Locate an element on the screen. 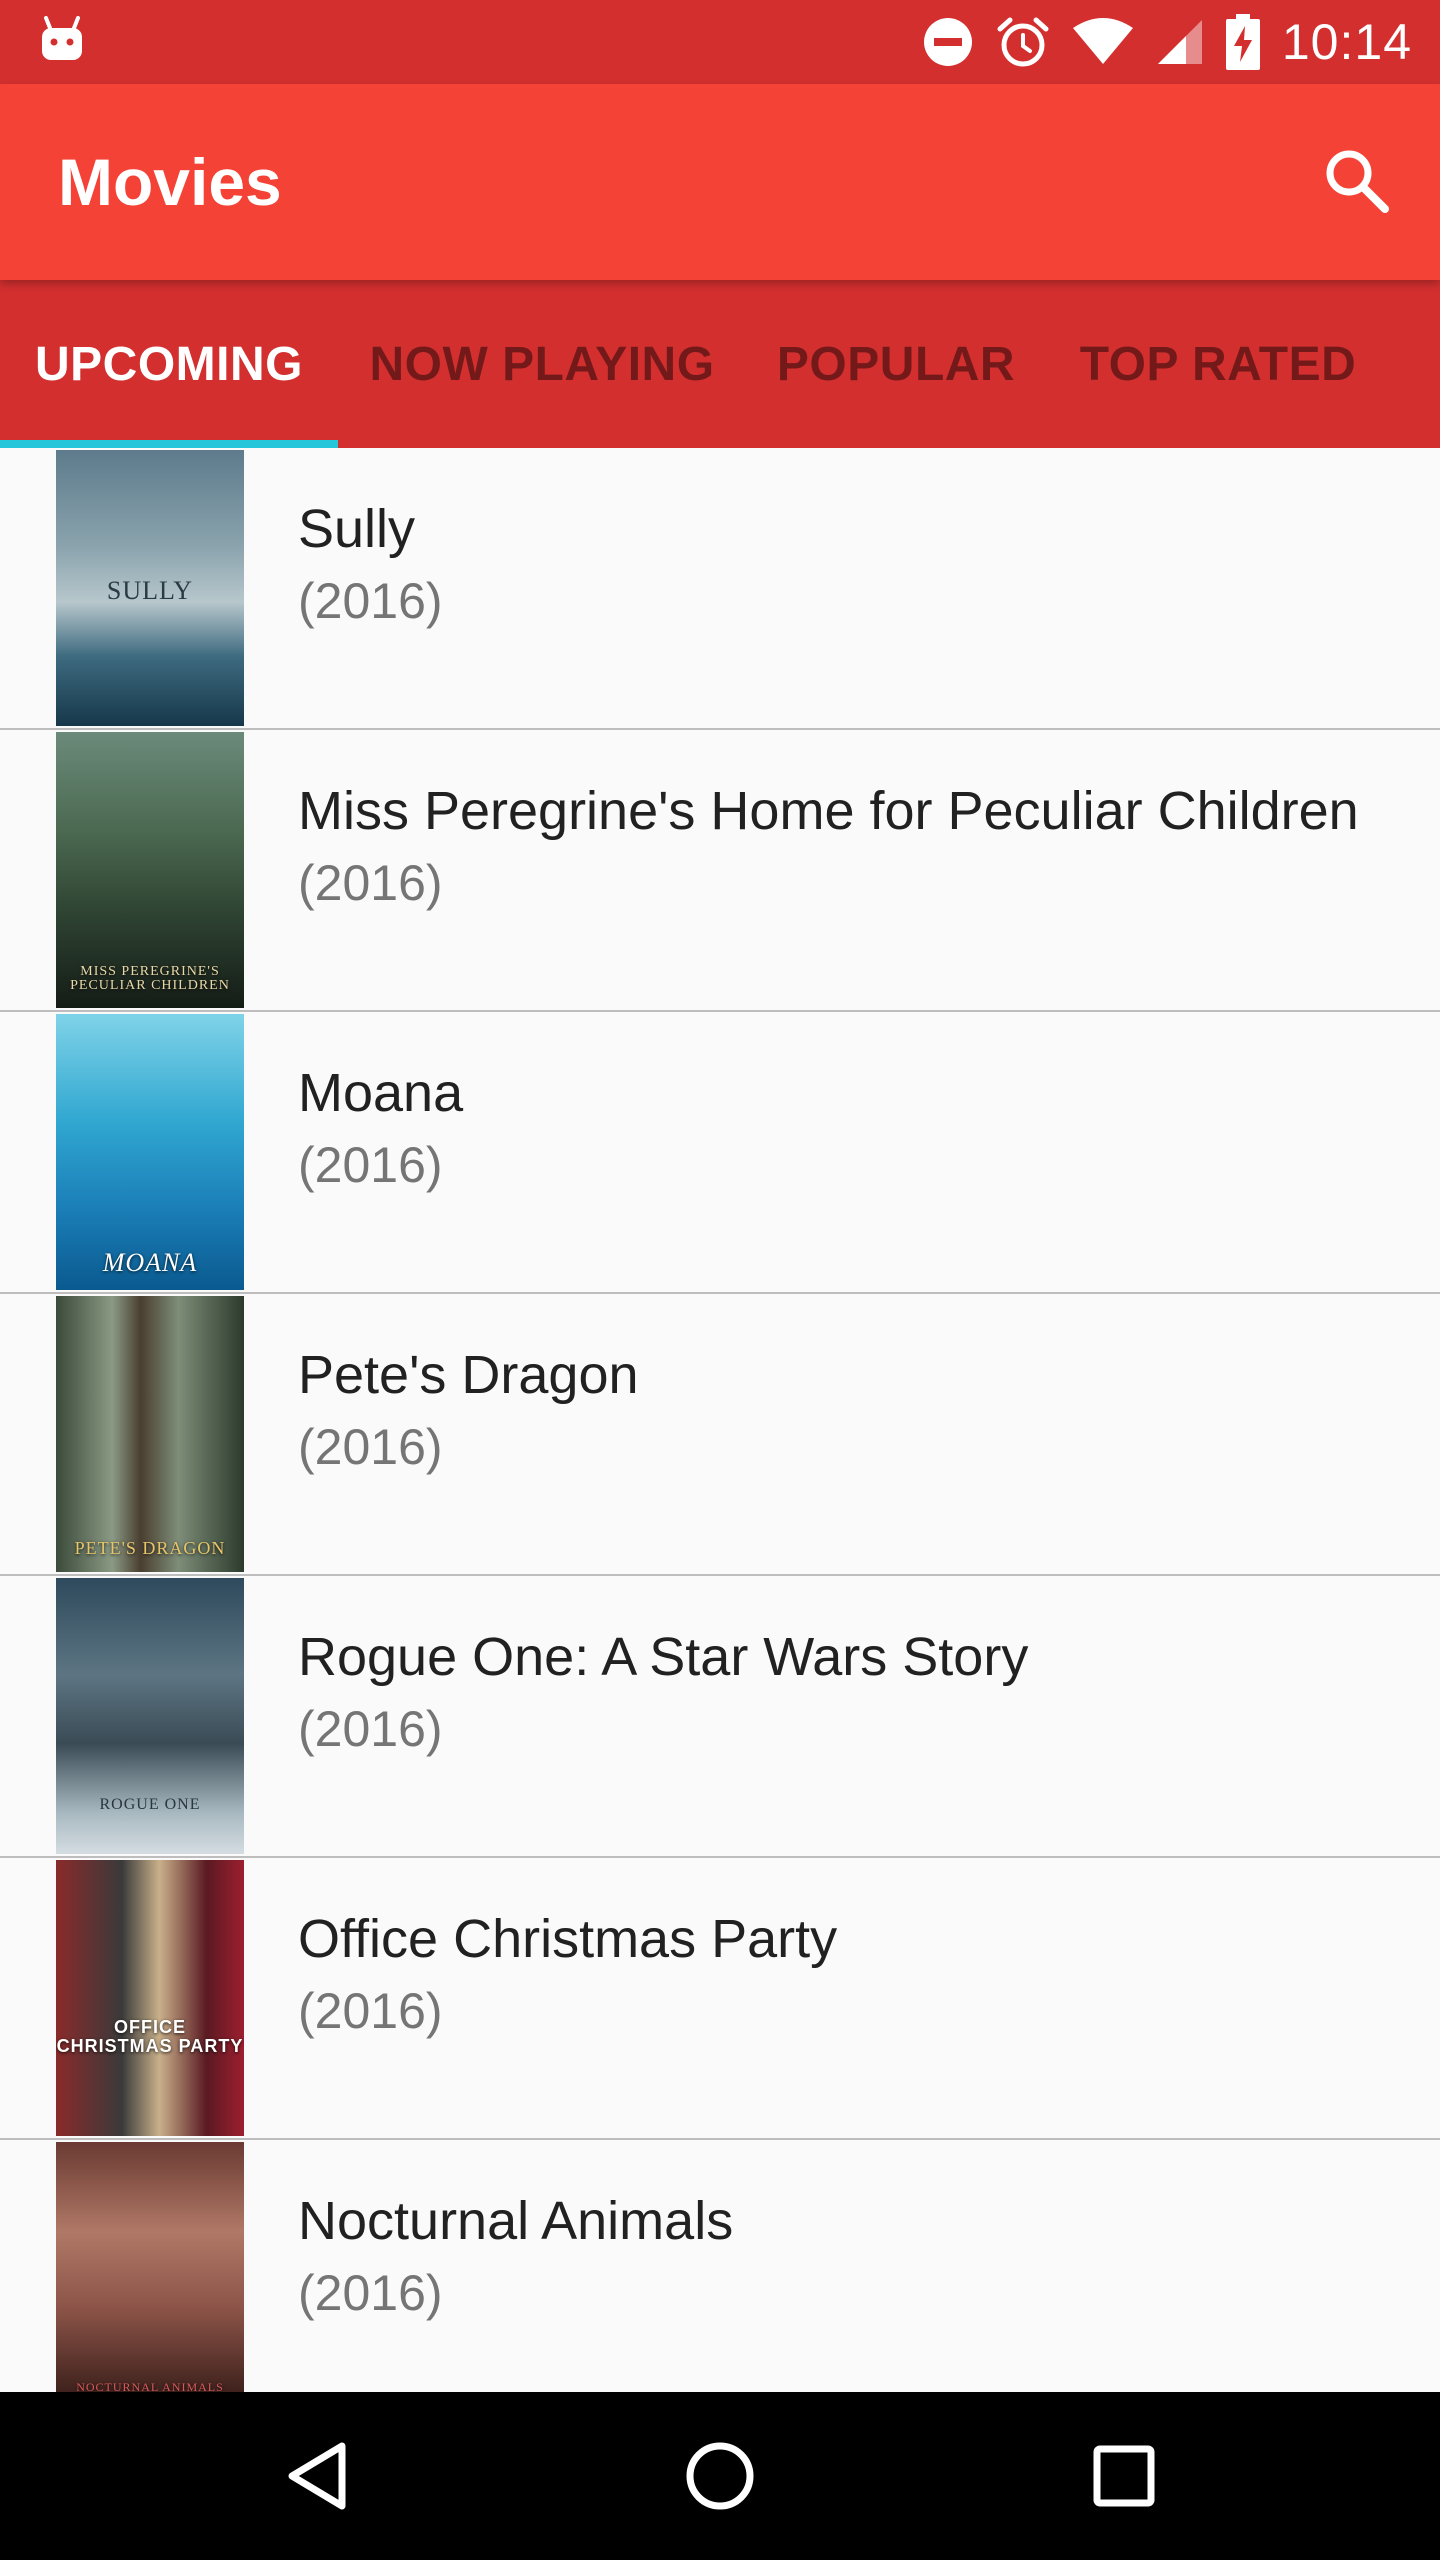 This screenshot has width=1440, height=2560. movie-title: Office Christmas Party is located at coordinates (568, 1939).